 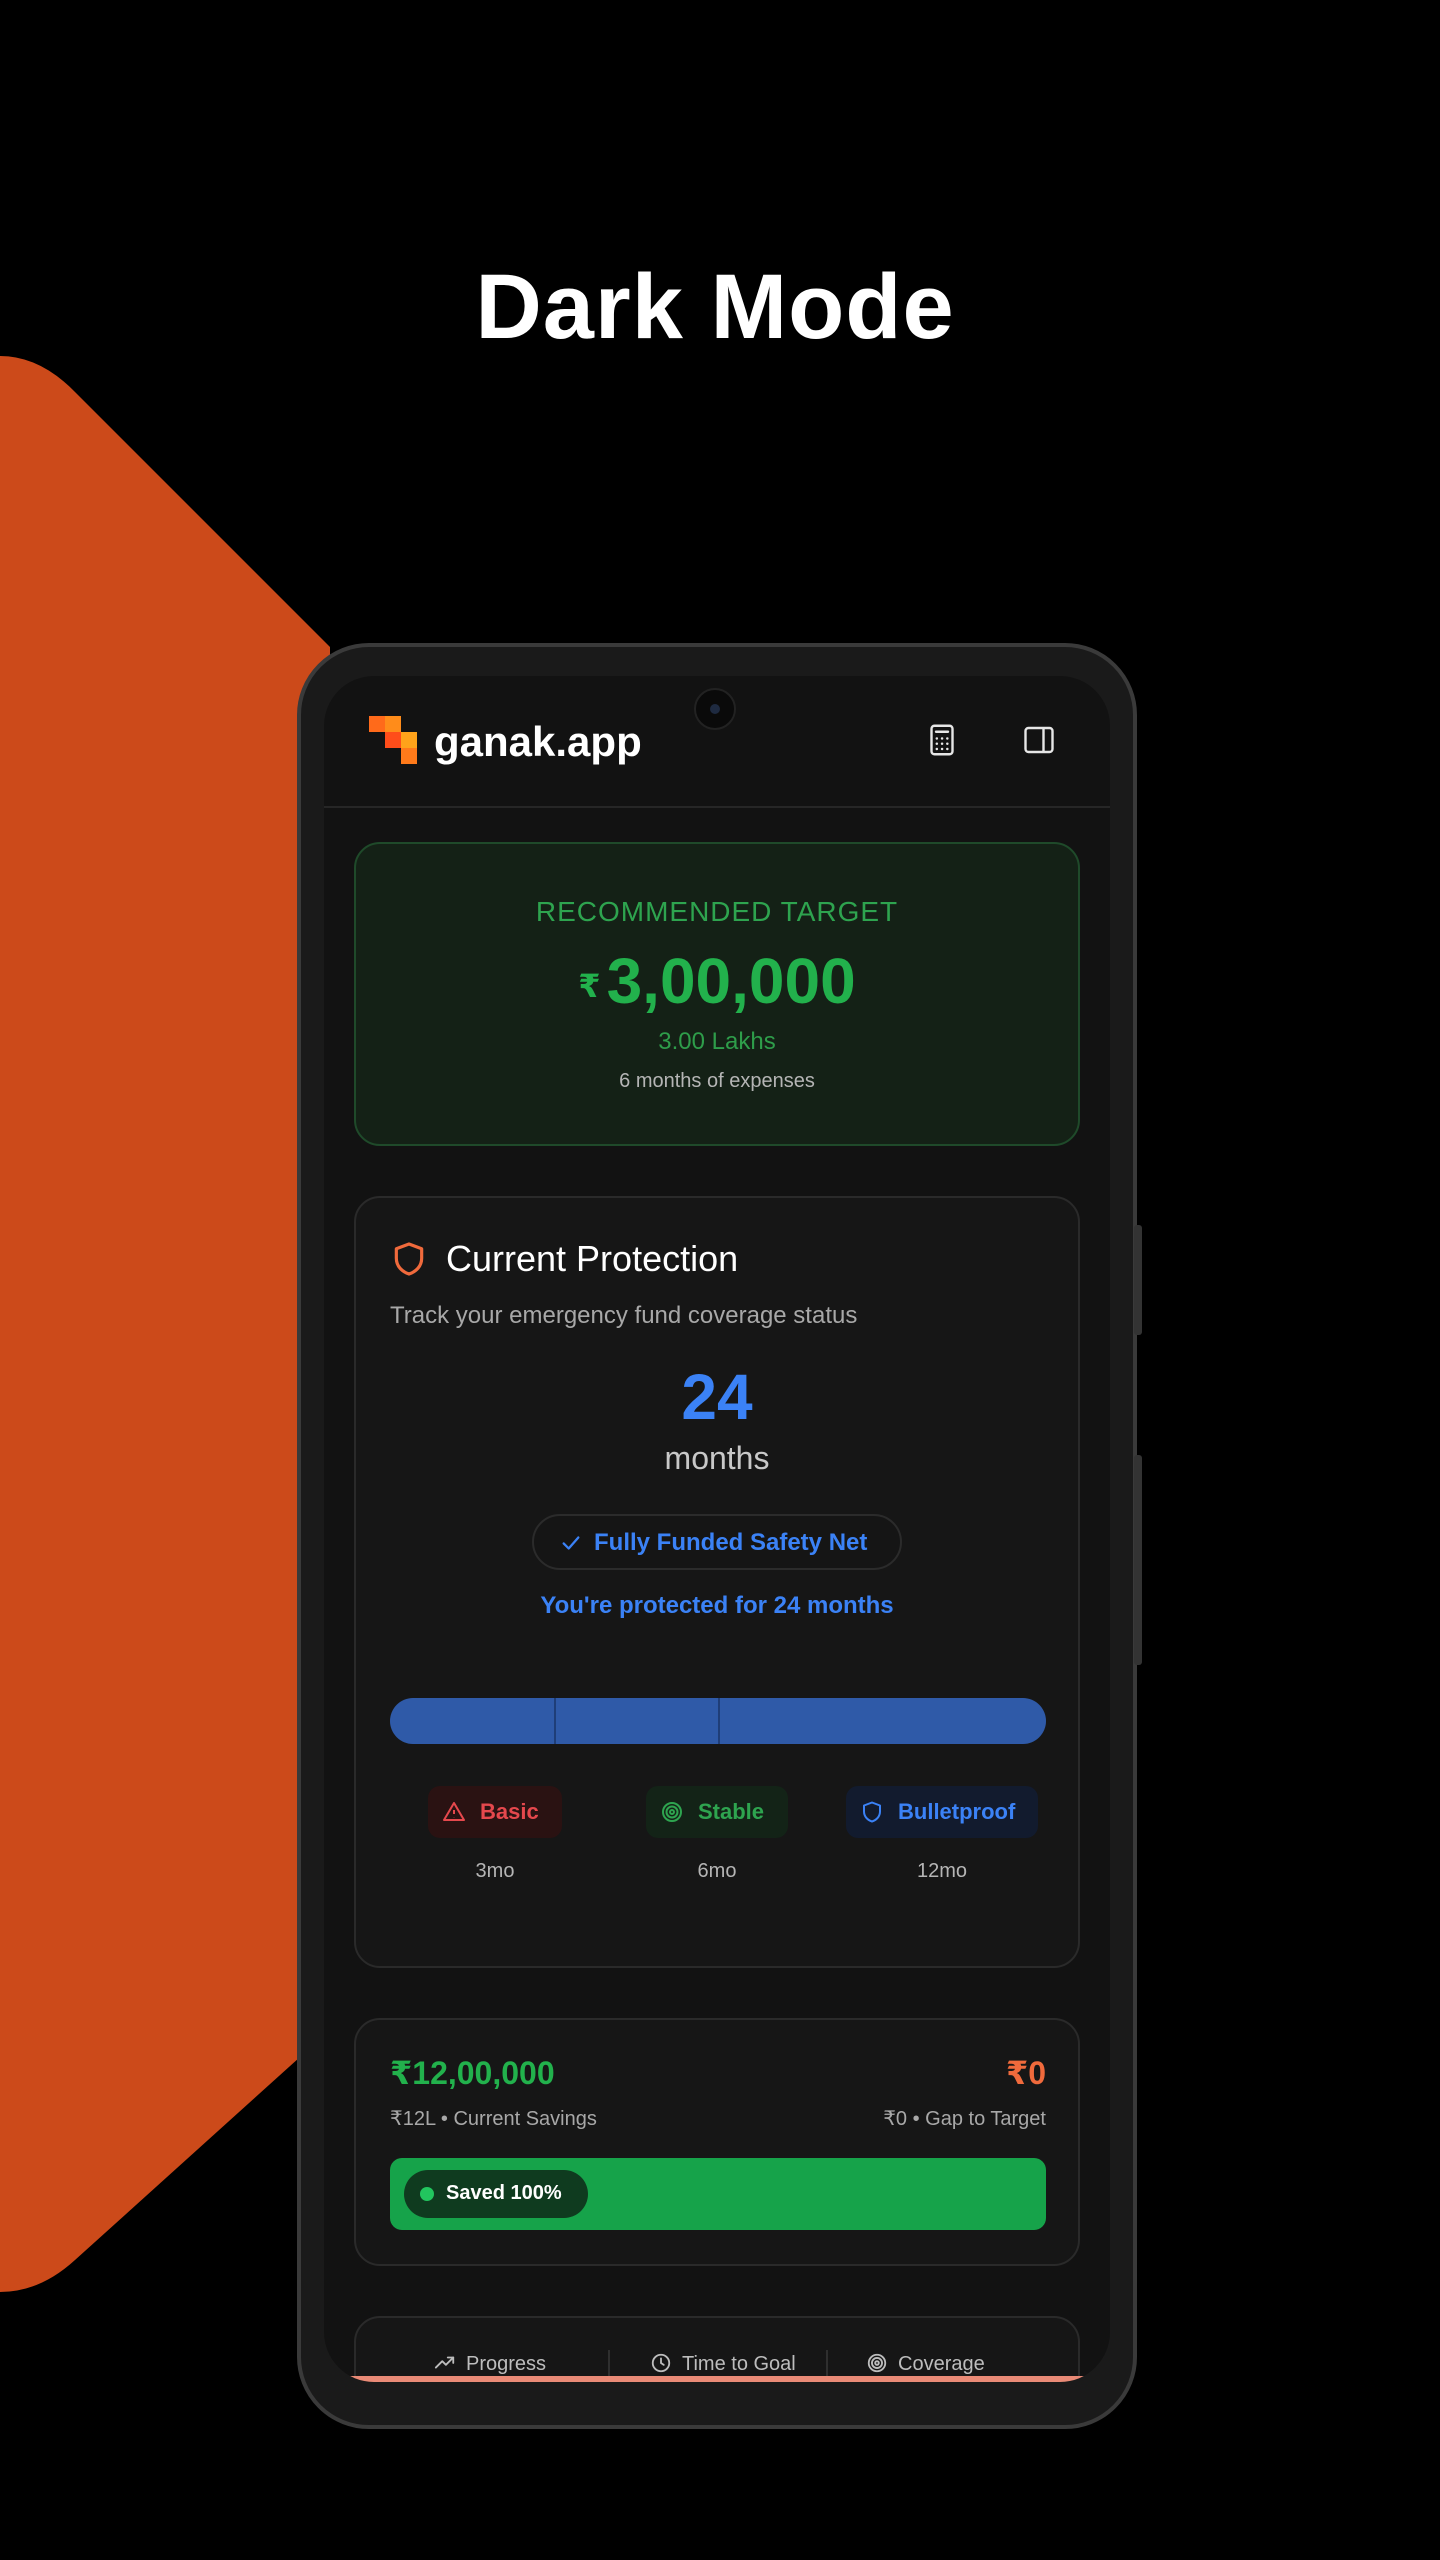 I want to click on tier-badge-stable: Stable, so click(x=717, y=1812).